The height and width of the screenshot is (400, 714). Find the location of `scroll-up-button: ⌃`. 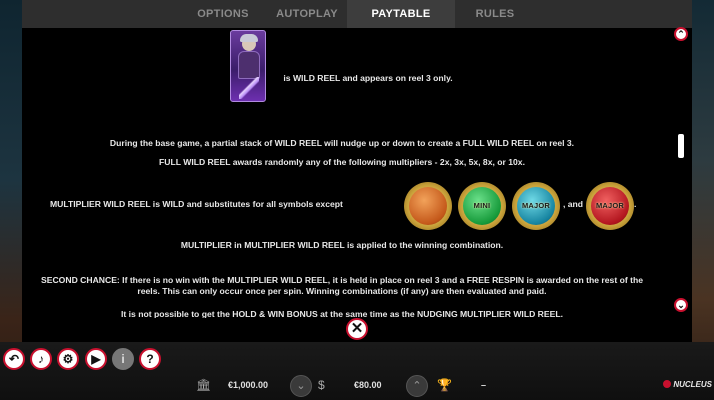

scroll-up-button: ⌃ is located at coordinates (681, 34).